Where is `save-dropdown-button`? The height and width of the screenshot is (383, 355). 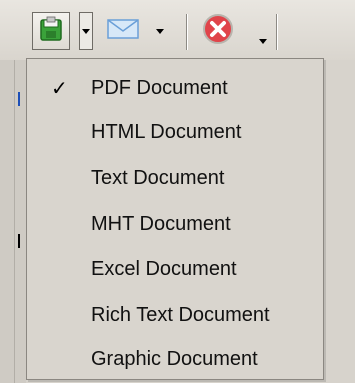
save-dropdown-button is located at coordinates (86, 31).